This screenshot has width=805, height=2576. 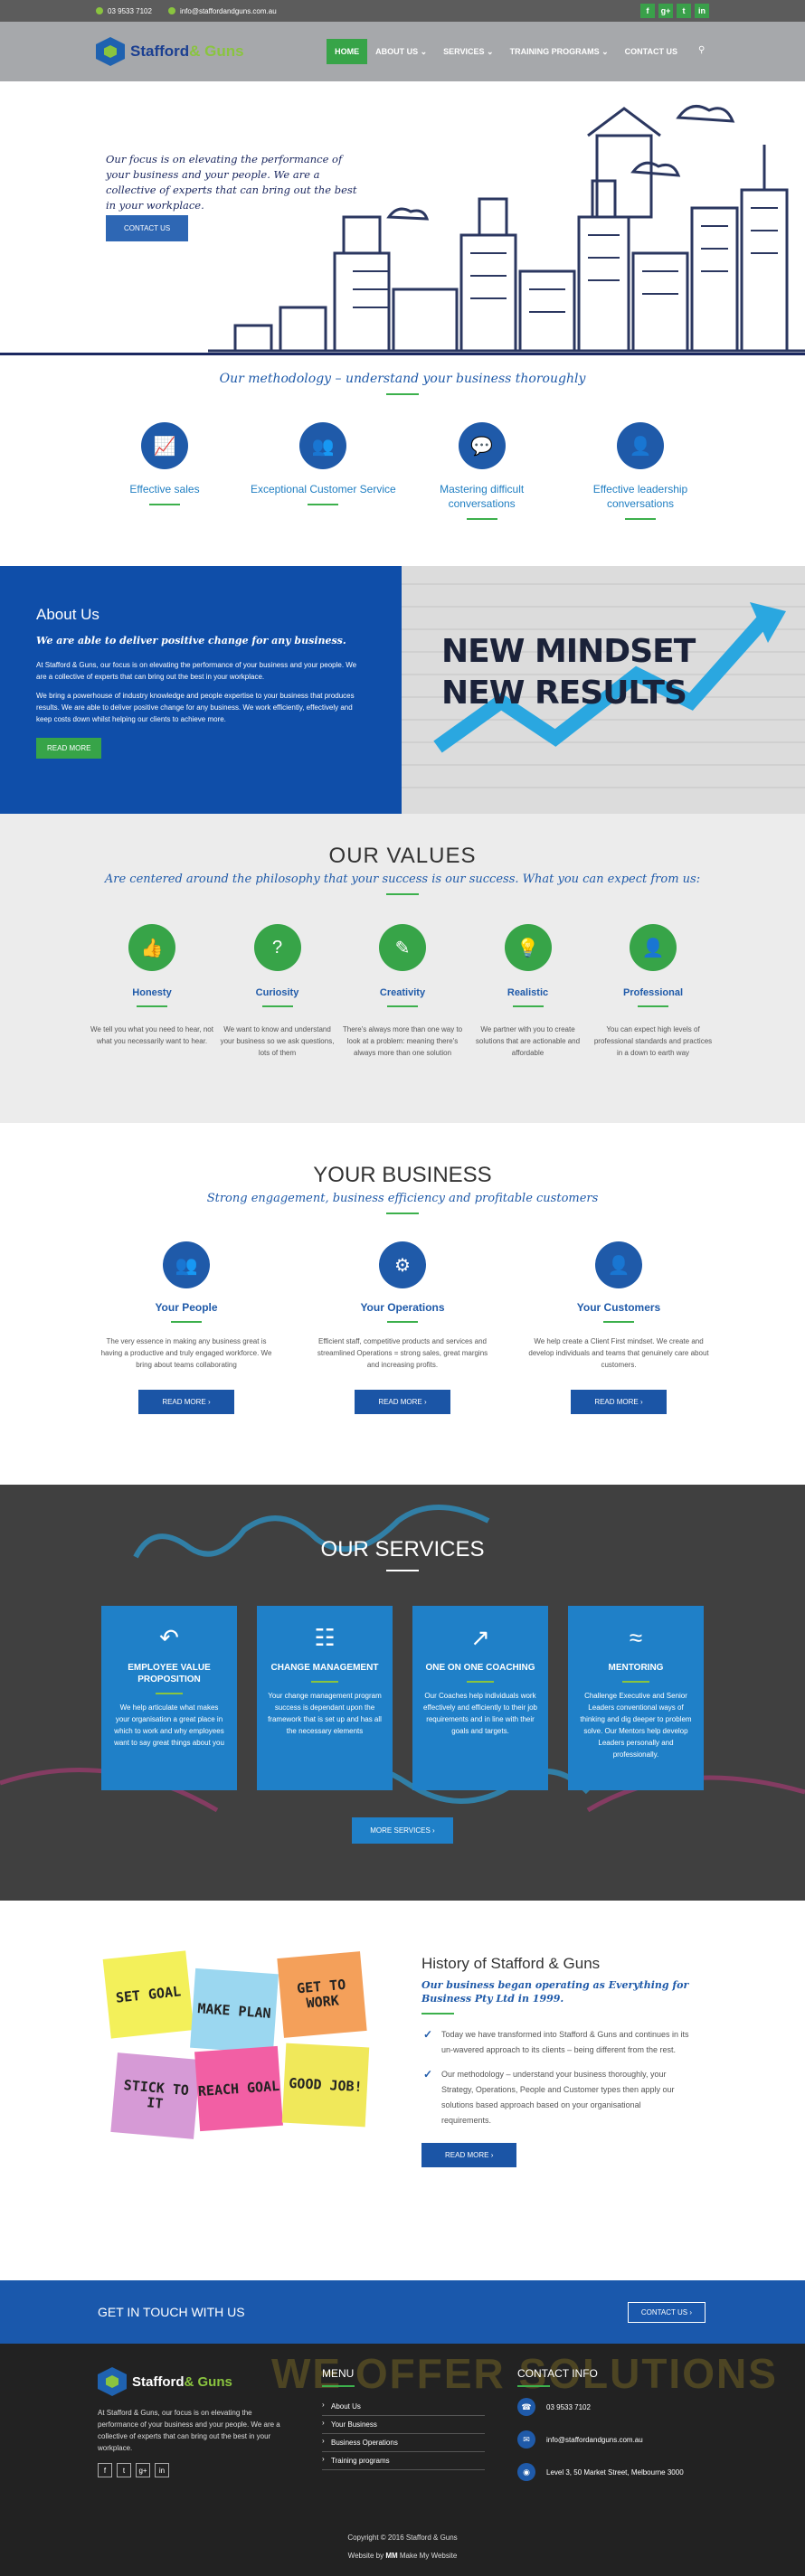 What do you see at coordinates (148, 228) in the screenshot?
I see `hero-contact-button: CONTACT US` at bounding box center [148, 228].